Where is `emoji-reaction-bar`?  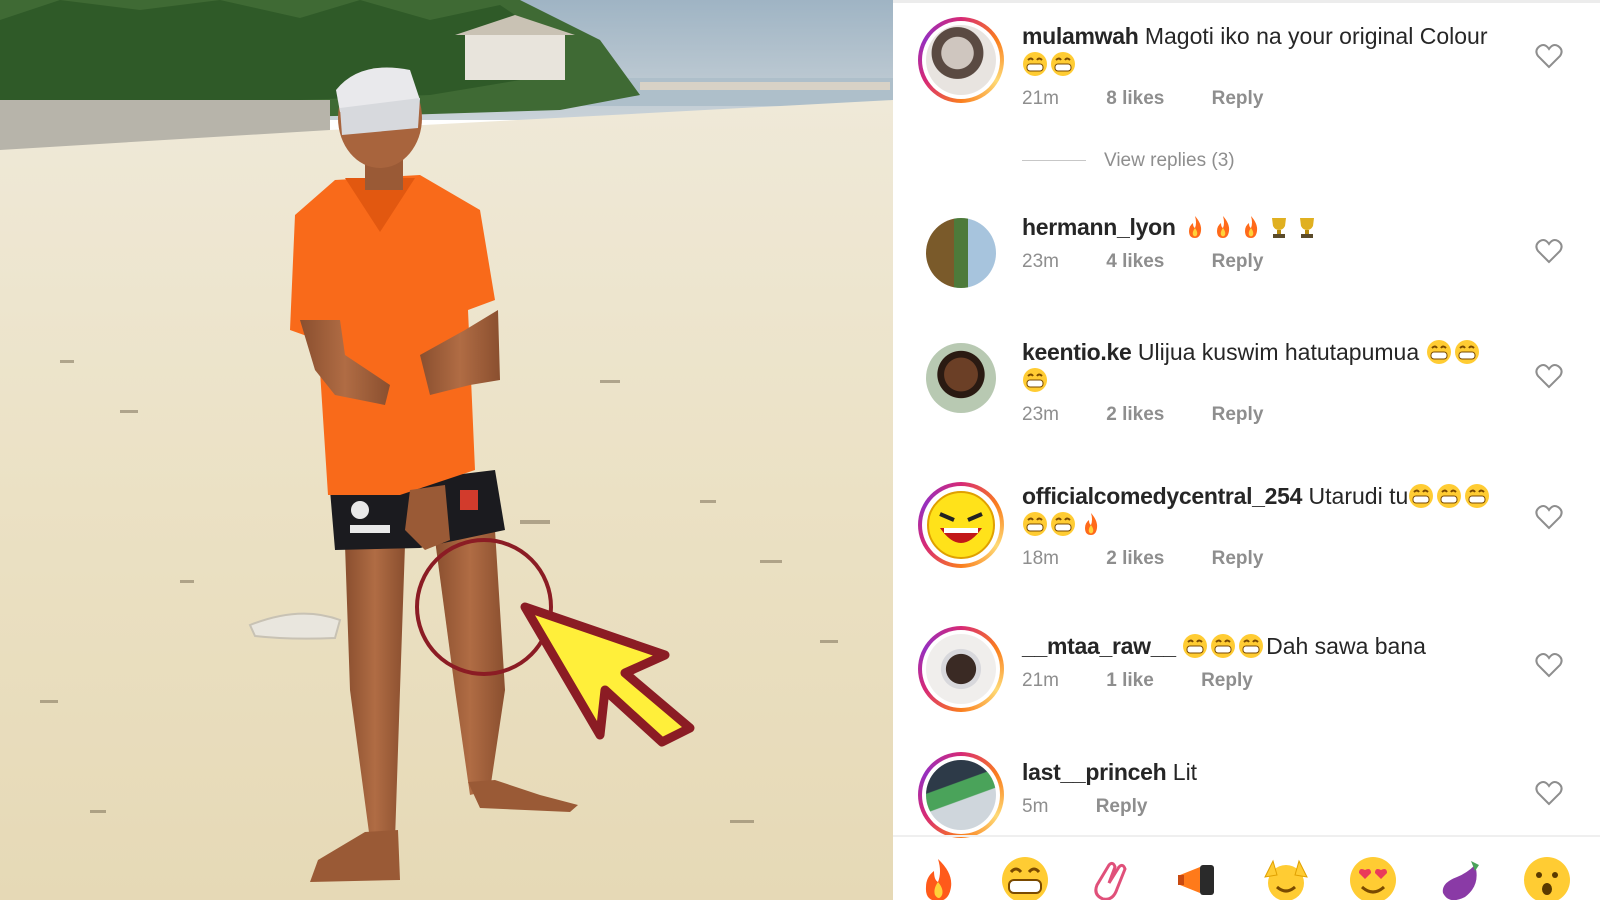 emoji-reaction-bar is located at coordinates (1246, 867).